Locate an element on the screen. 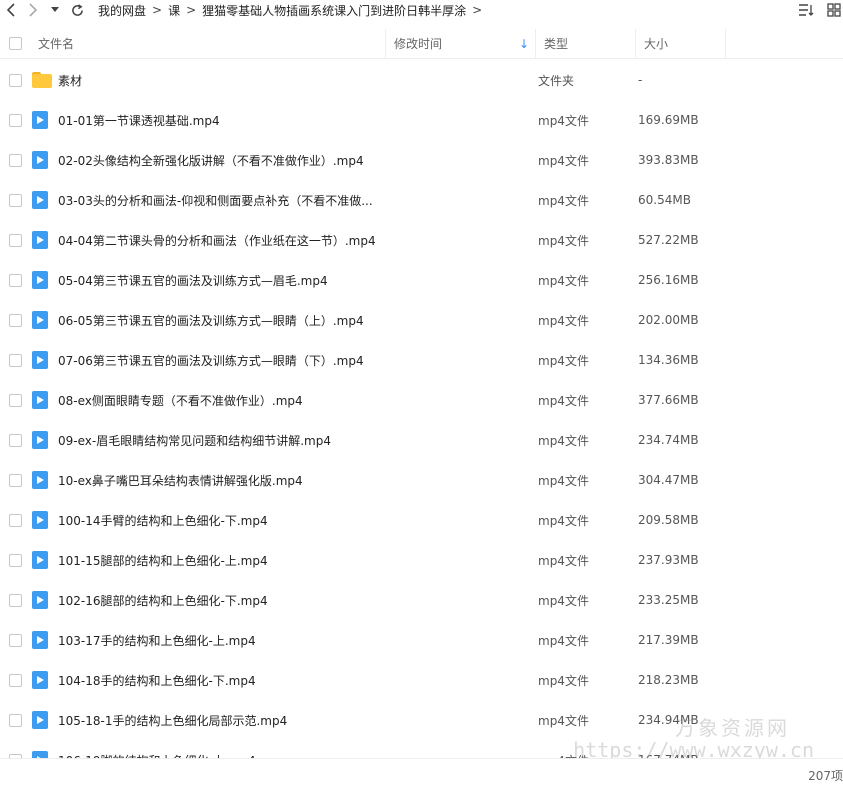  column-header: 文件名 修改时间 ↓ 类型 大小 is located at coordinates (421, 43).